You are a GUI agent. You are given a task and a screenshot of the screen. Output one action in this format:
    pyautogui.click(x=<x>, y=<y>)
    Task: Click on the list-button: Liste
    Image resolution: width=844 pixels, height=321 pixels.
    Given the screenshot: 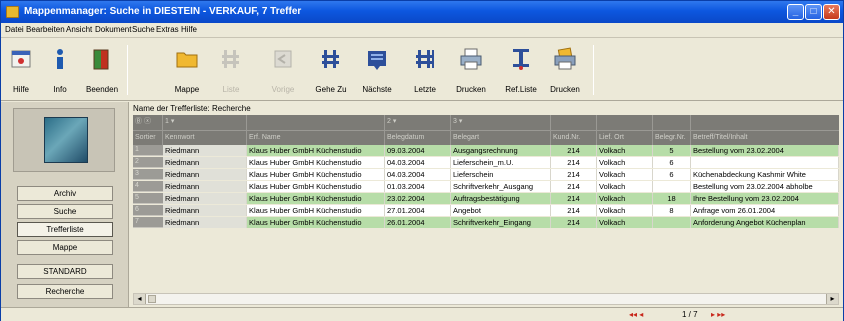 What is the action you would take?
    pyautogui.click(x=231, y=70)
    